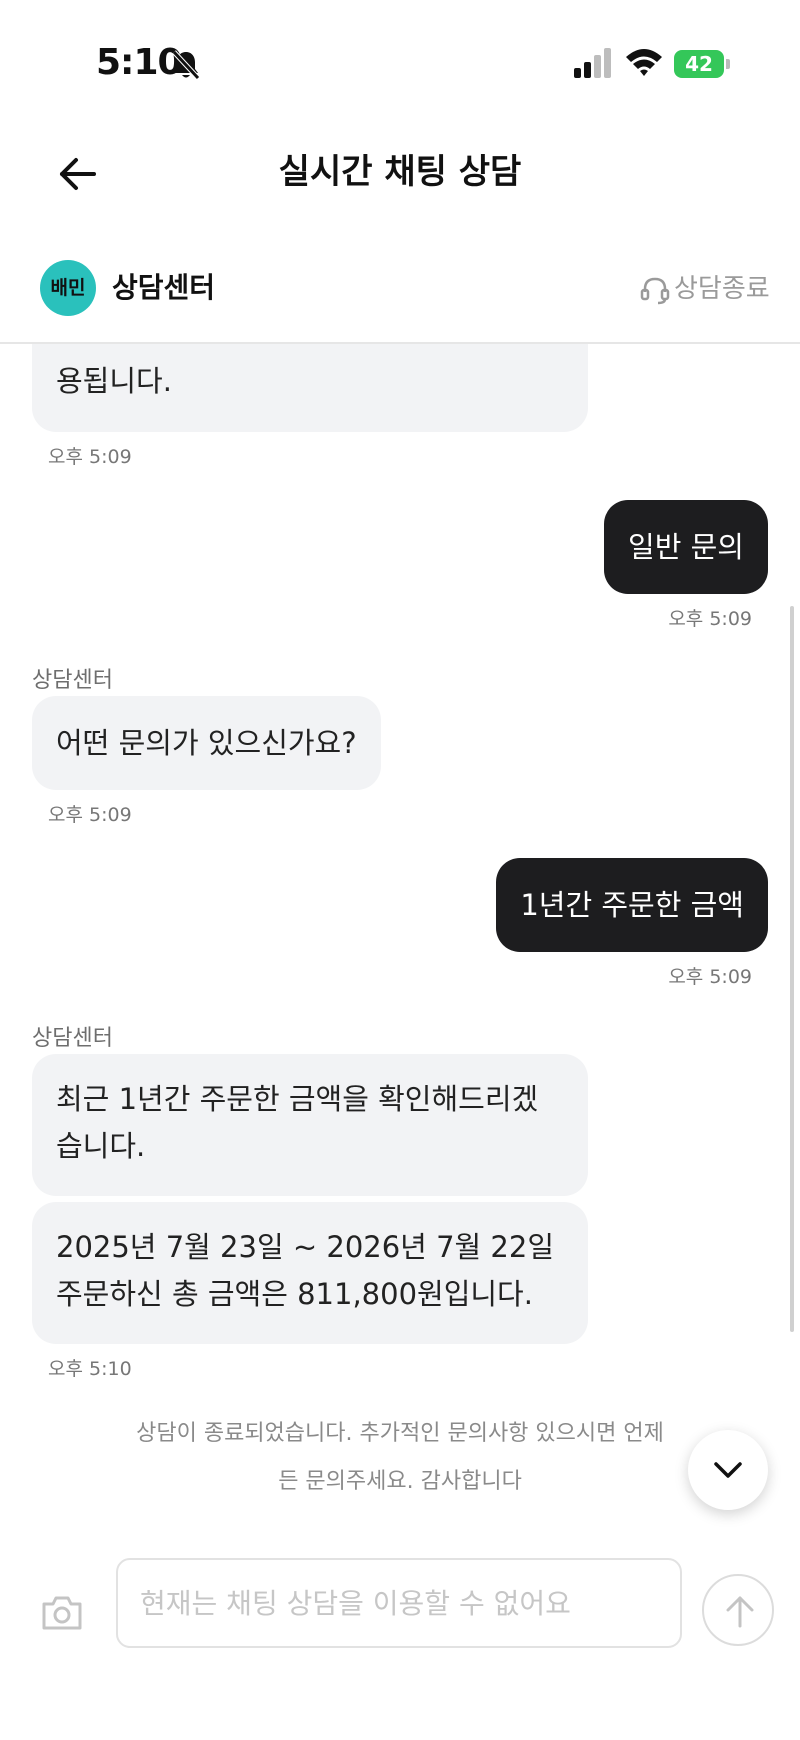 This screenshot has height=1740, width=800. What do you see at coordinates (297, 1099) in the screenshot?
I see `message-text: 최근 1년간 주문한 금액을 확인해드리겠` at bounding box center [297, 1099].